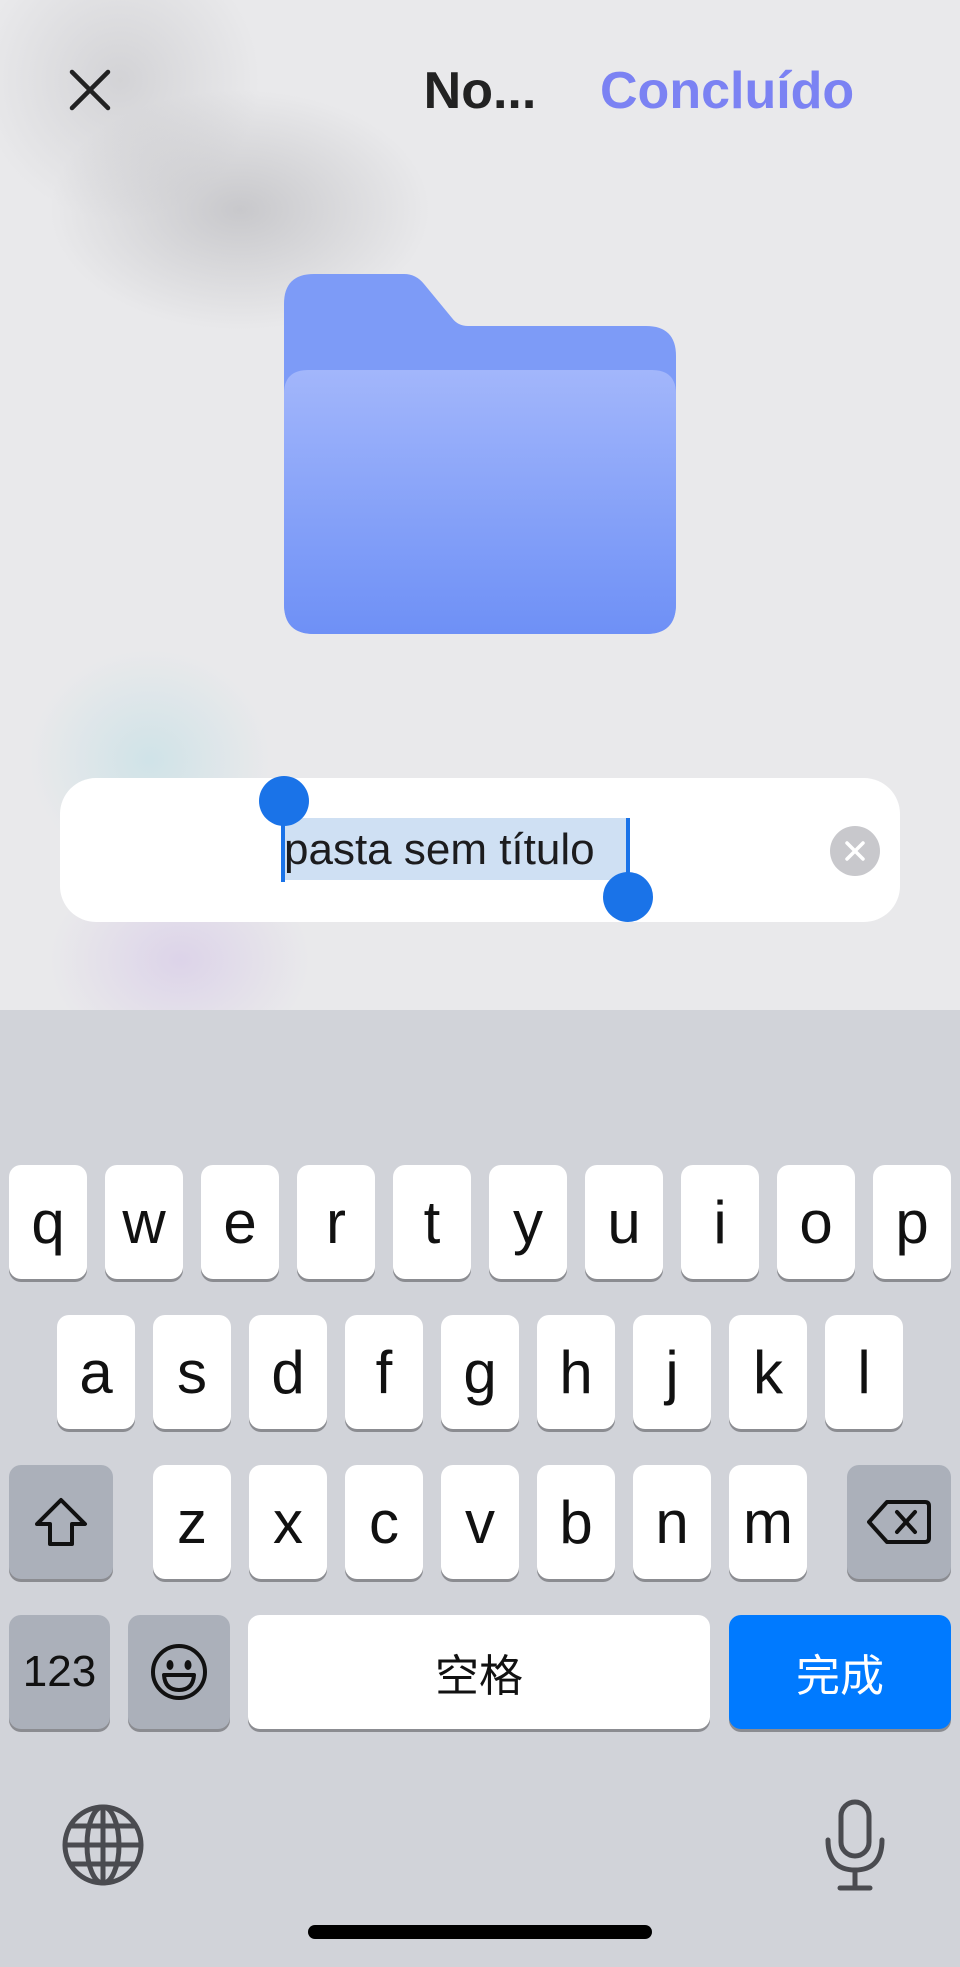  Describe the element at coordinates (384, 1522) in the screenshot. I see `key-c: c` at that location.